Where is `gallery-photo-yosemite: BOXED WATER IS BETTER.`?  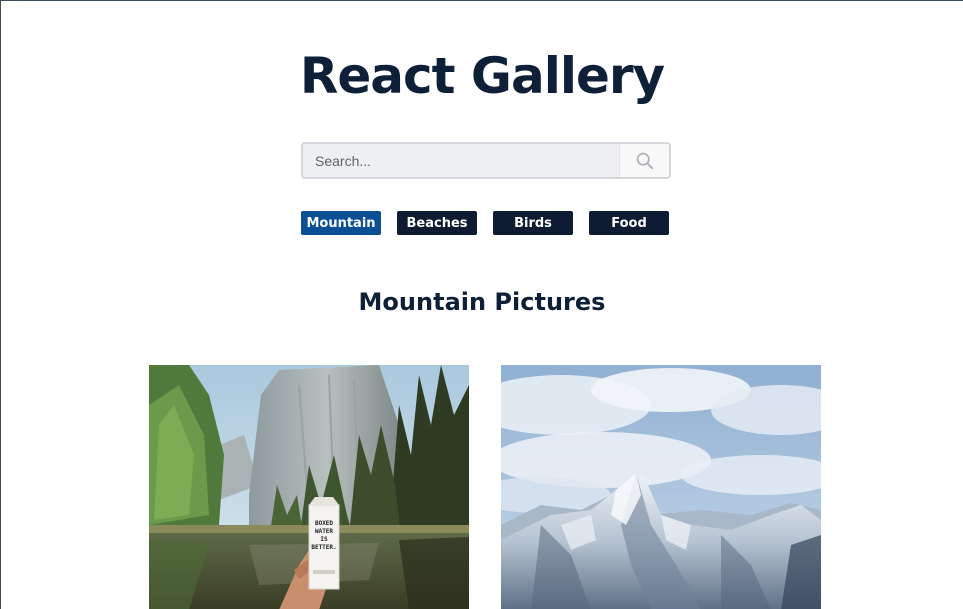 gallery-photo-yosemite: BOXED WATER IS BETTER. is located at coordinates (309, 487).